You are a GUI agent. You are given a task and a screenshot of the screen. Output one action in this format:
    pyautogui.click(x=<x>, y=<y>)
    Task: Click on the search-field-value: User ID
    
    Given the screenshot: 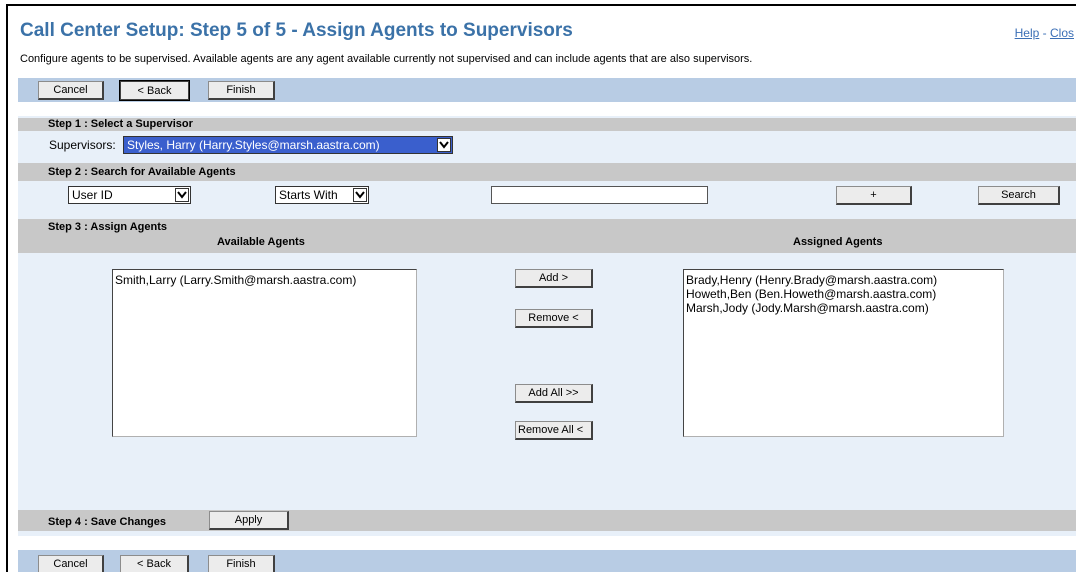 What is the action you would take?
    pyautogui.click(x=92, y=195)
    